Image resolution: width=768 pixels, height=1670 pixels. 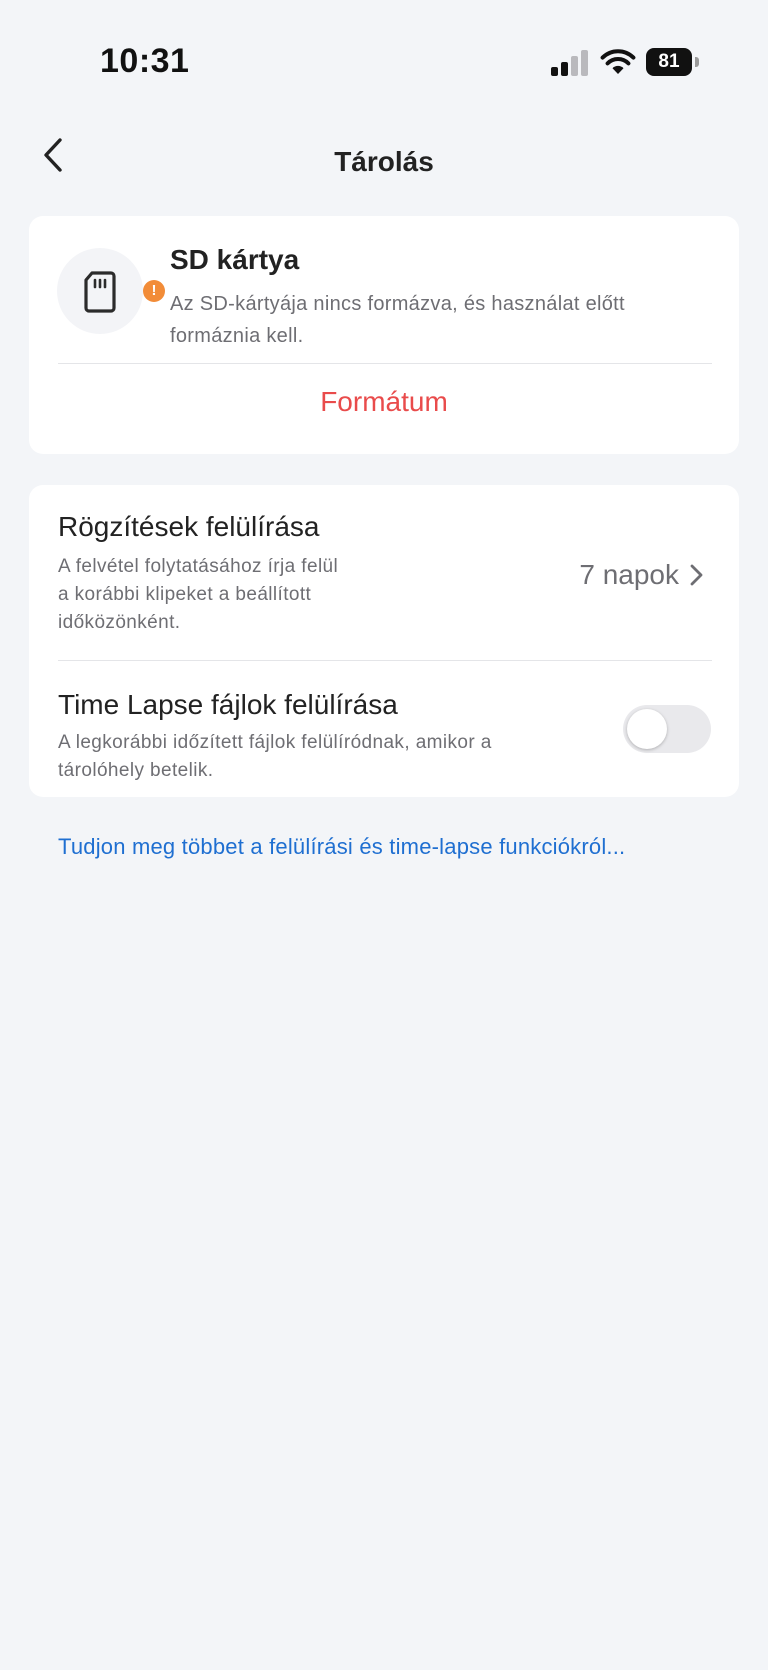 What do you see at coordinates (189, 526) in the screenshot?
I see `overwrite-recordings-title: Rögzítések felülírása` at bounding box center [189, 526].